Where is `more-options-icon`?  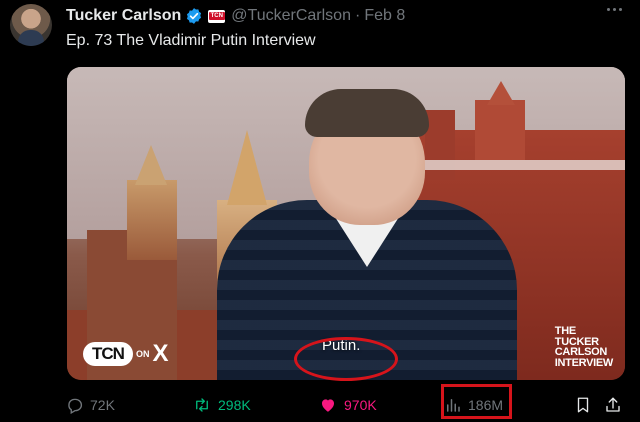 more-options-icon is located at coordinates (614, 9).